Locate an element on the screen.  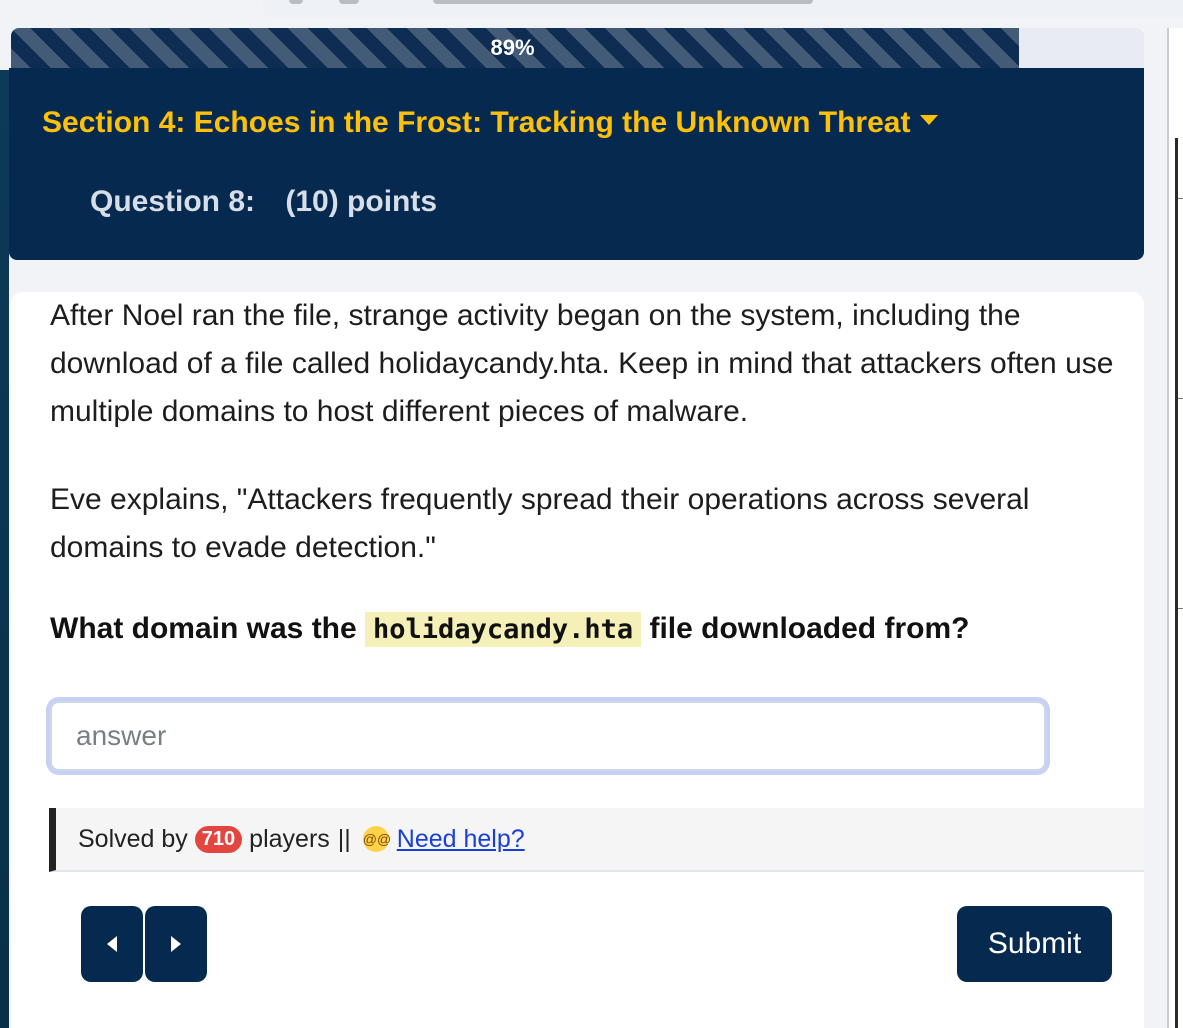
dizzy-face-emoji-icon: @@ is located at coordinates (376, 839).